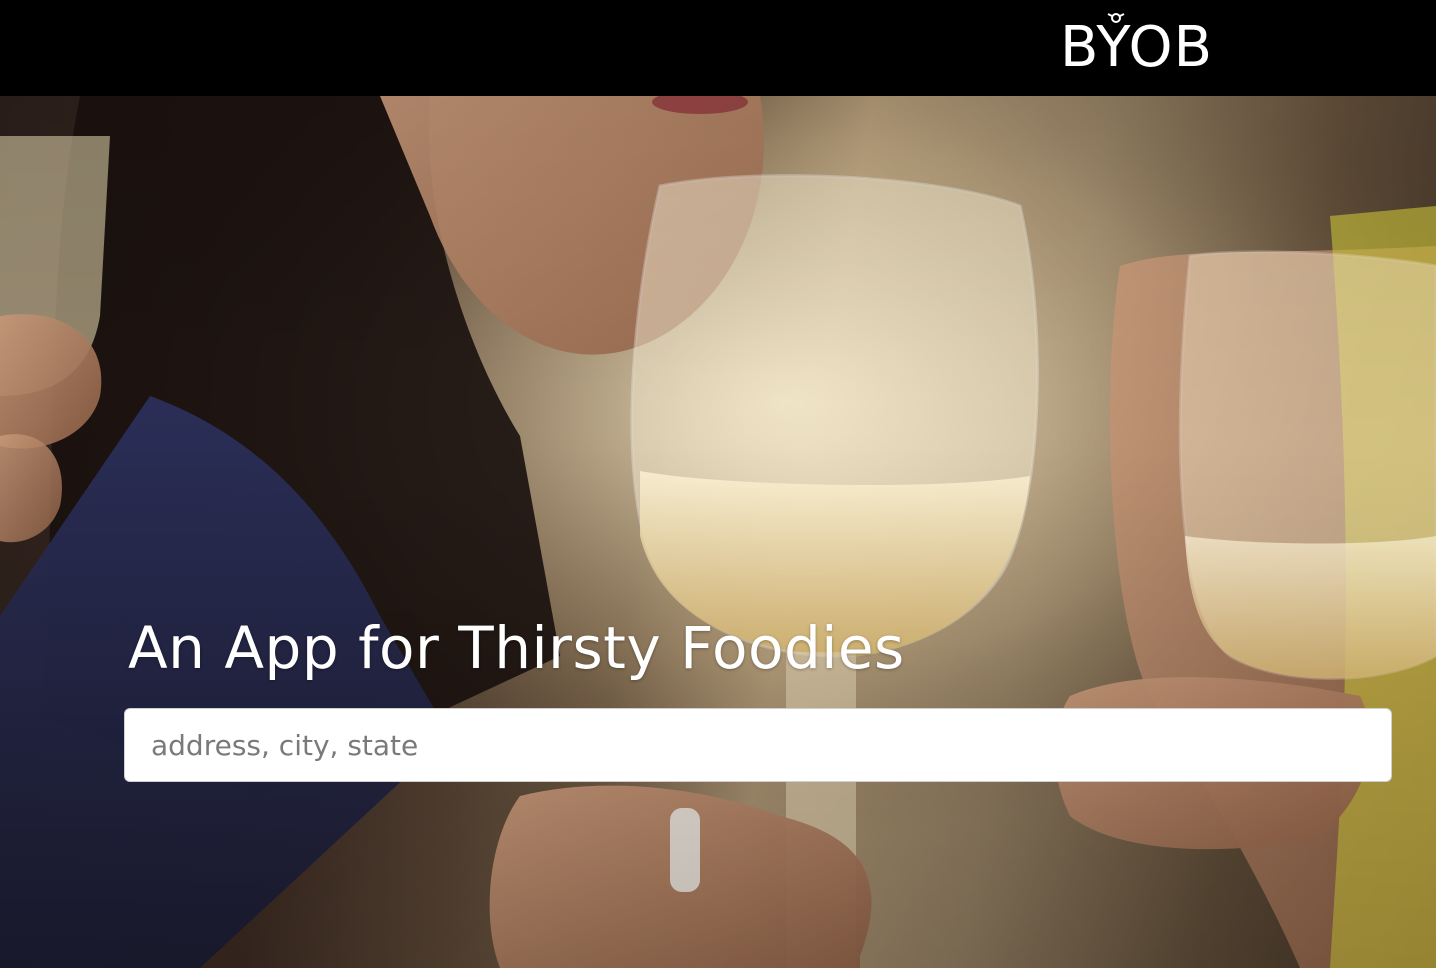 The height and width of the screenshot is (968, 1436). Describe the element at coordinates (718, 48) in the screenshot. I see `top-navbar: BYOB` at that location.